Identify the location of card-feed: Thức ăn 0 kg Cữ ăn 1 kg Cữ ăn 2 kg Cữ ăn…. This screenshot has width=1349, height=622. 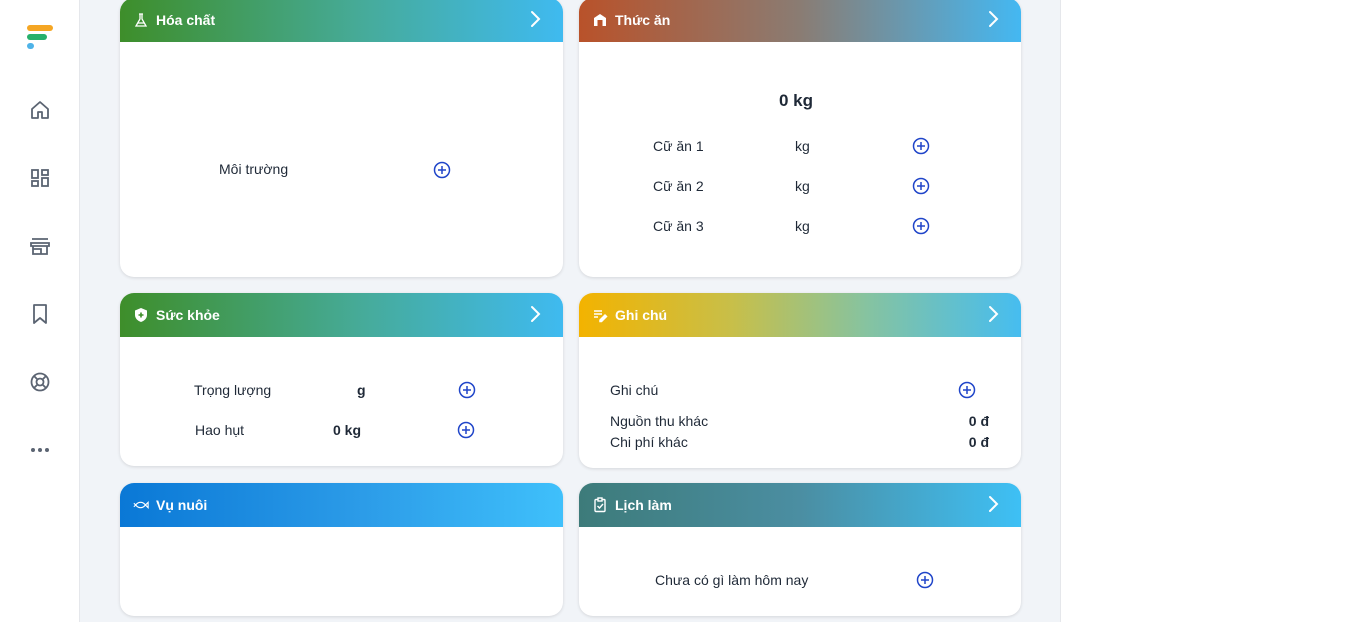
(800, 138).